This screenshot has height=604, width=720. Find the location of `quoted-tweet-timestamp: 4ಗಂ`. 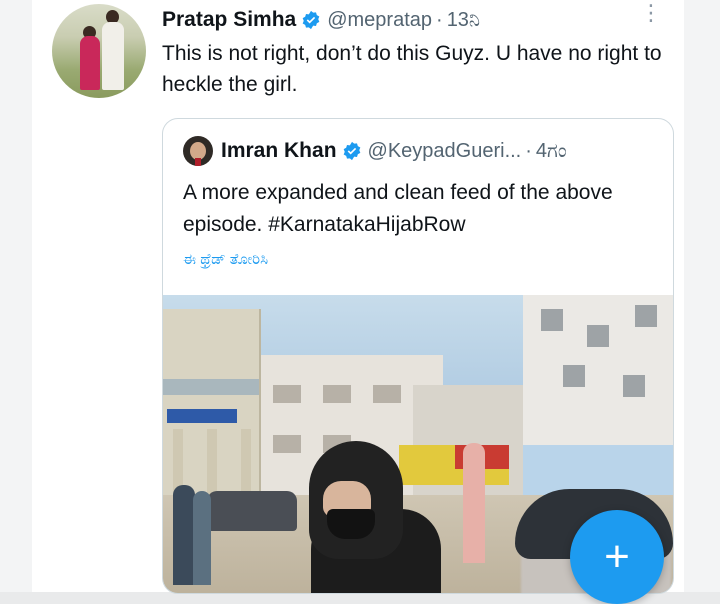

quoted-tweet-timestamp: 4ಗಂ is located at coordinates (551, 151).